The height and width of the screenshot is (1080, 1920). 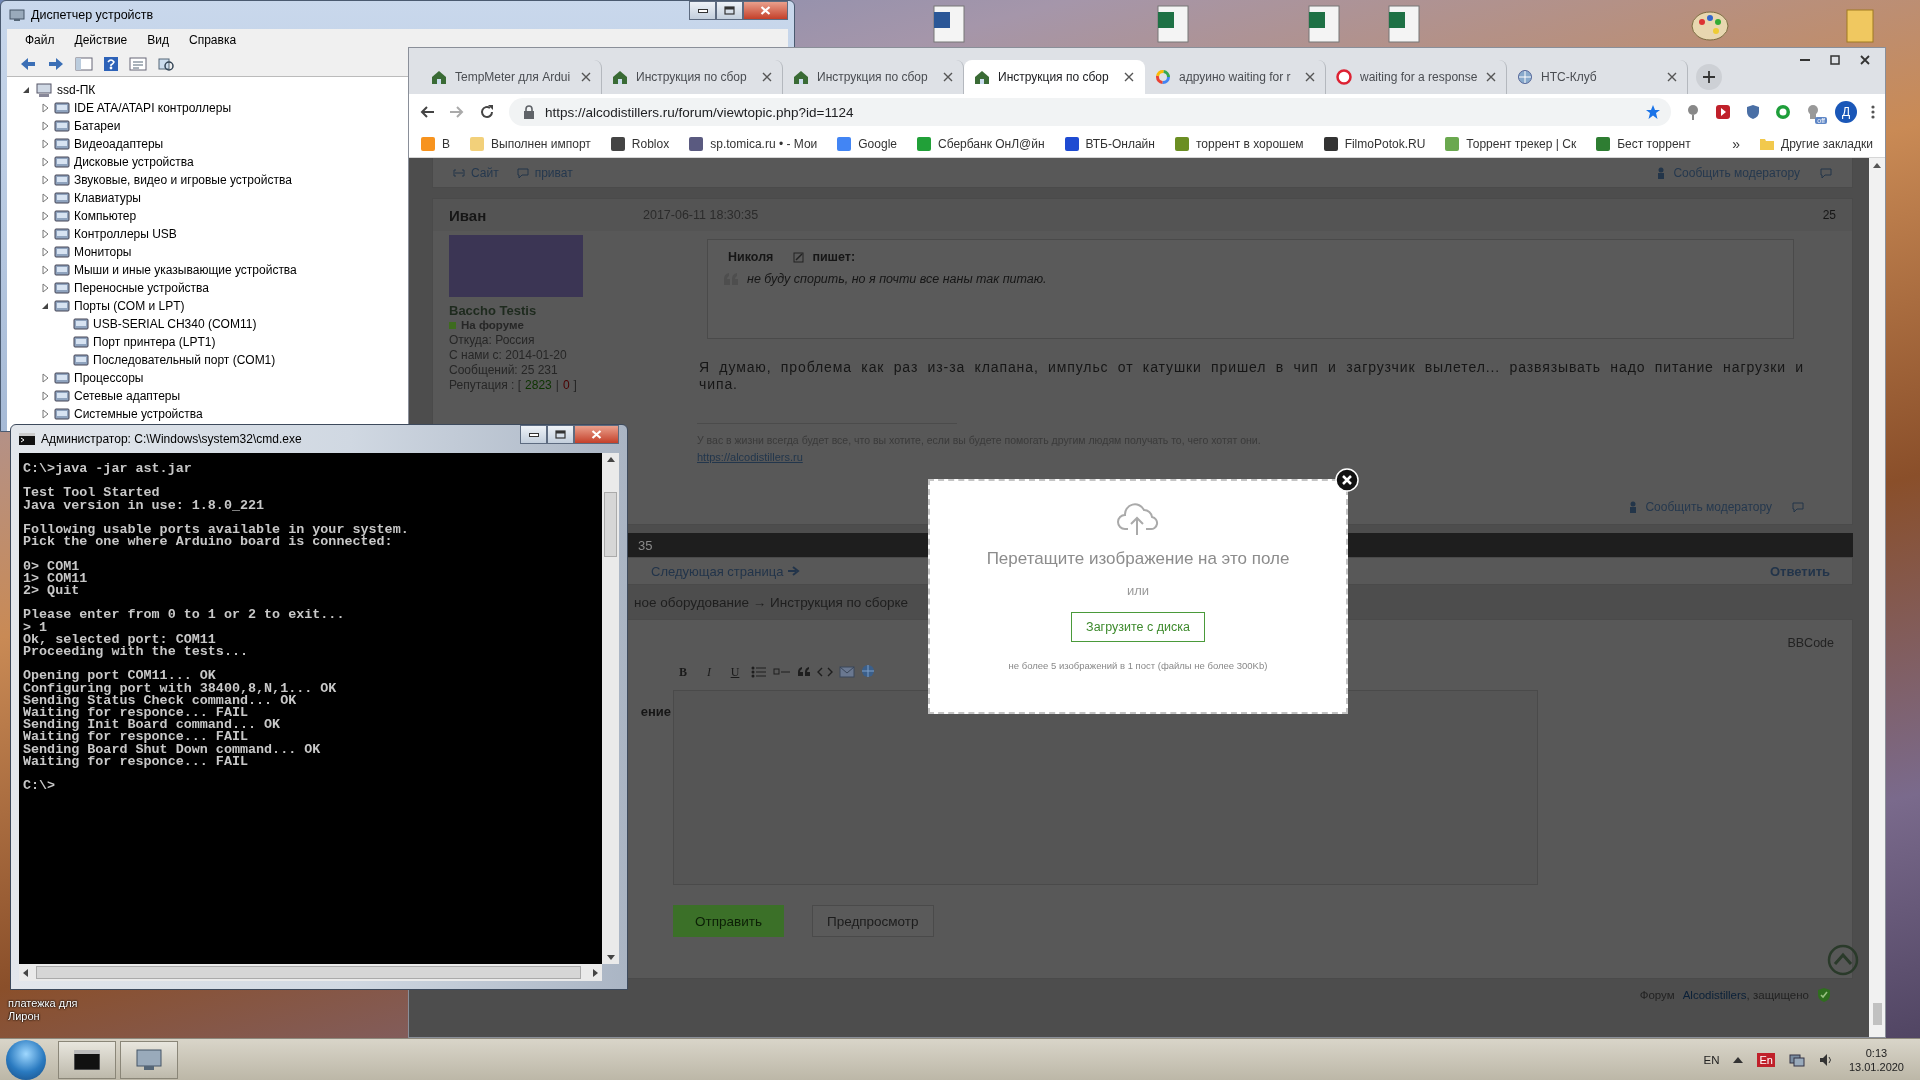 What do you see at coordinates (138, 414) in the screenshot?
I see `tree-item: Системные устройства` at bounding box center [138, 414].